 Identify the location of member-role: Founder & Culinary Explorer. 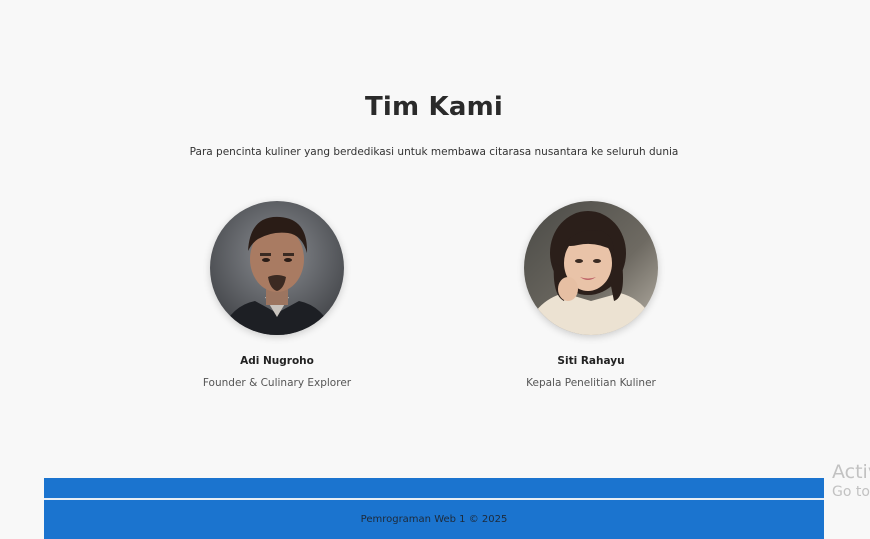
(277, 383).